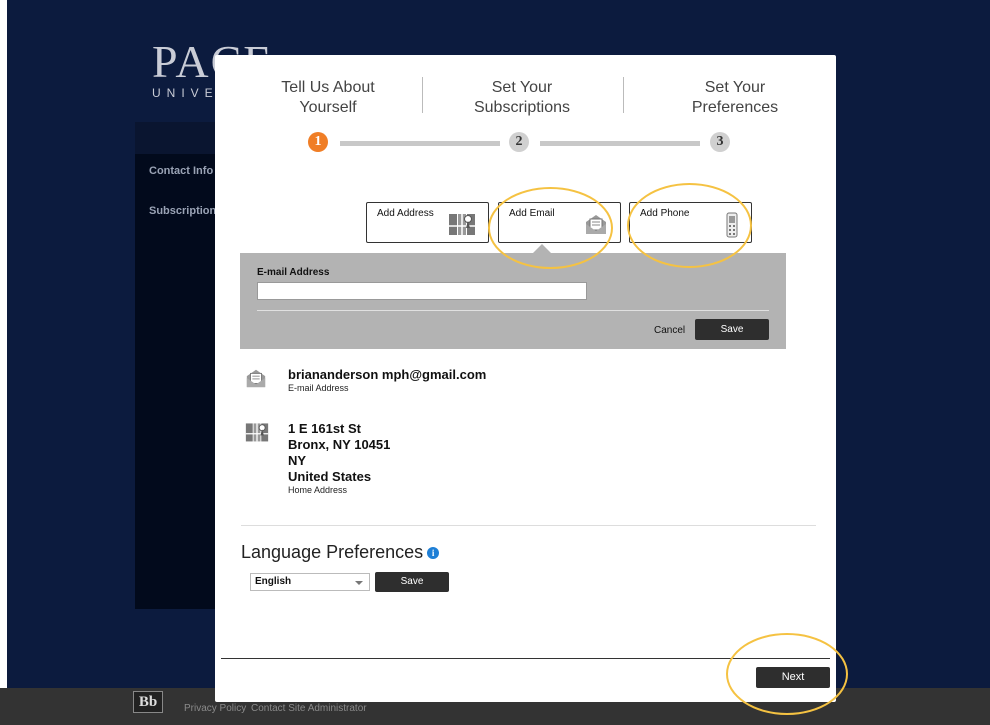  I want to click on step-1-title: Tell Us About Yourself, so click(328, 97).